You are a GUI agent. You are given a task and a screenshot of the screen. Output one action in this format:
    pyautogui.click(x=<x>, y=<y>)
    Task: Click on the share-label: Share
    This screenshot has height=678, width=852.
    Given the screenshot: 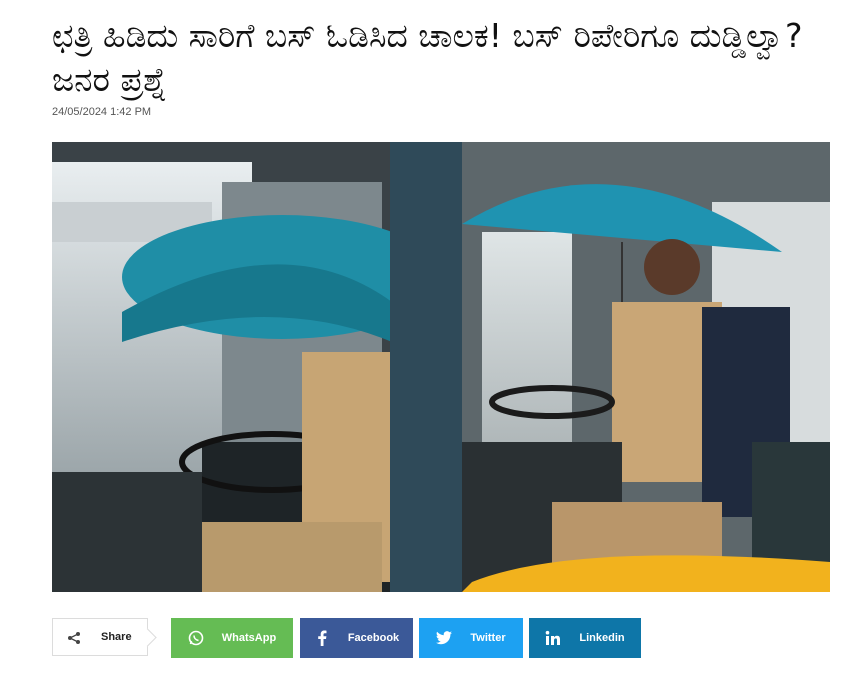 What is the action you would take?
    pyautogui.click(x=116, y=637)
    